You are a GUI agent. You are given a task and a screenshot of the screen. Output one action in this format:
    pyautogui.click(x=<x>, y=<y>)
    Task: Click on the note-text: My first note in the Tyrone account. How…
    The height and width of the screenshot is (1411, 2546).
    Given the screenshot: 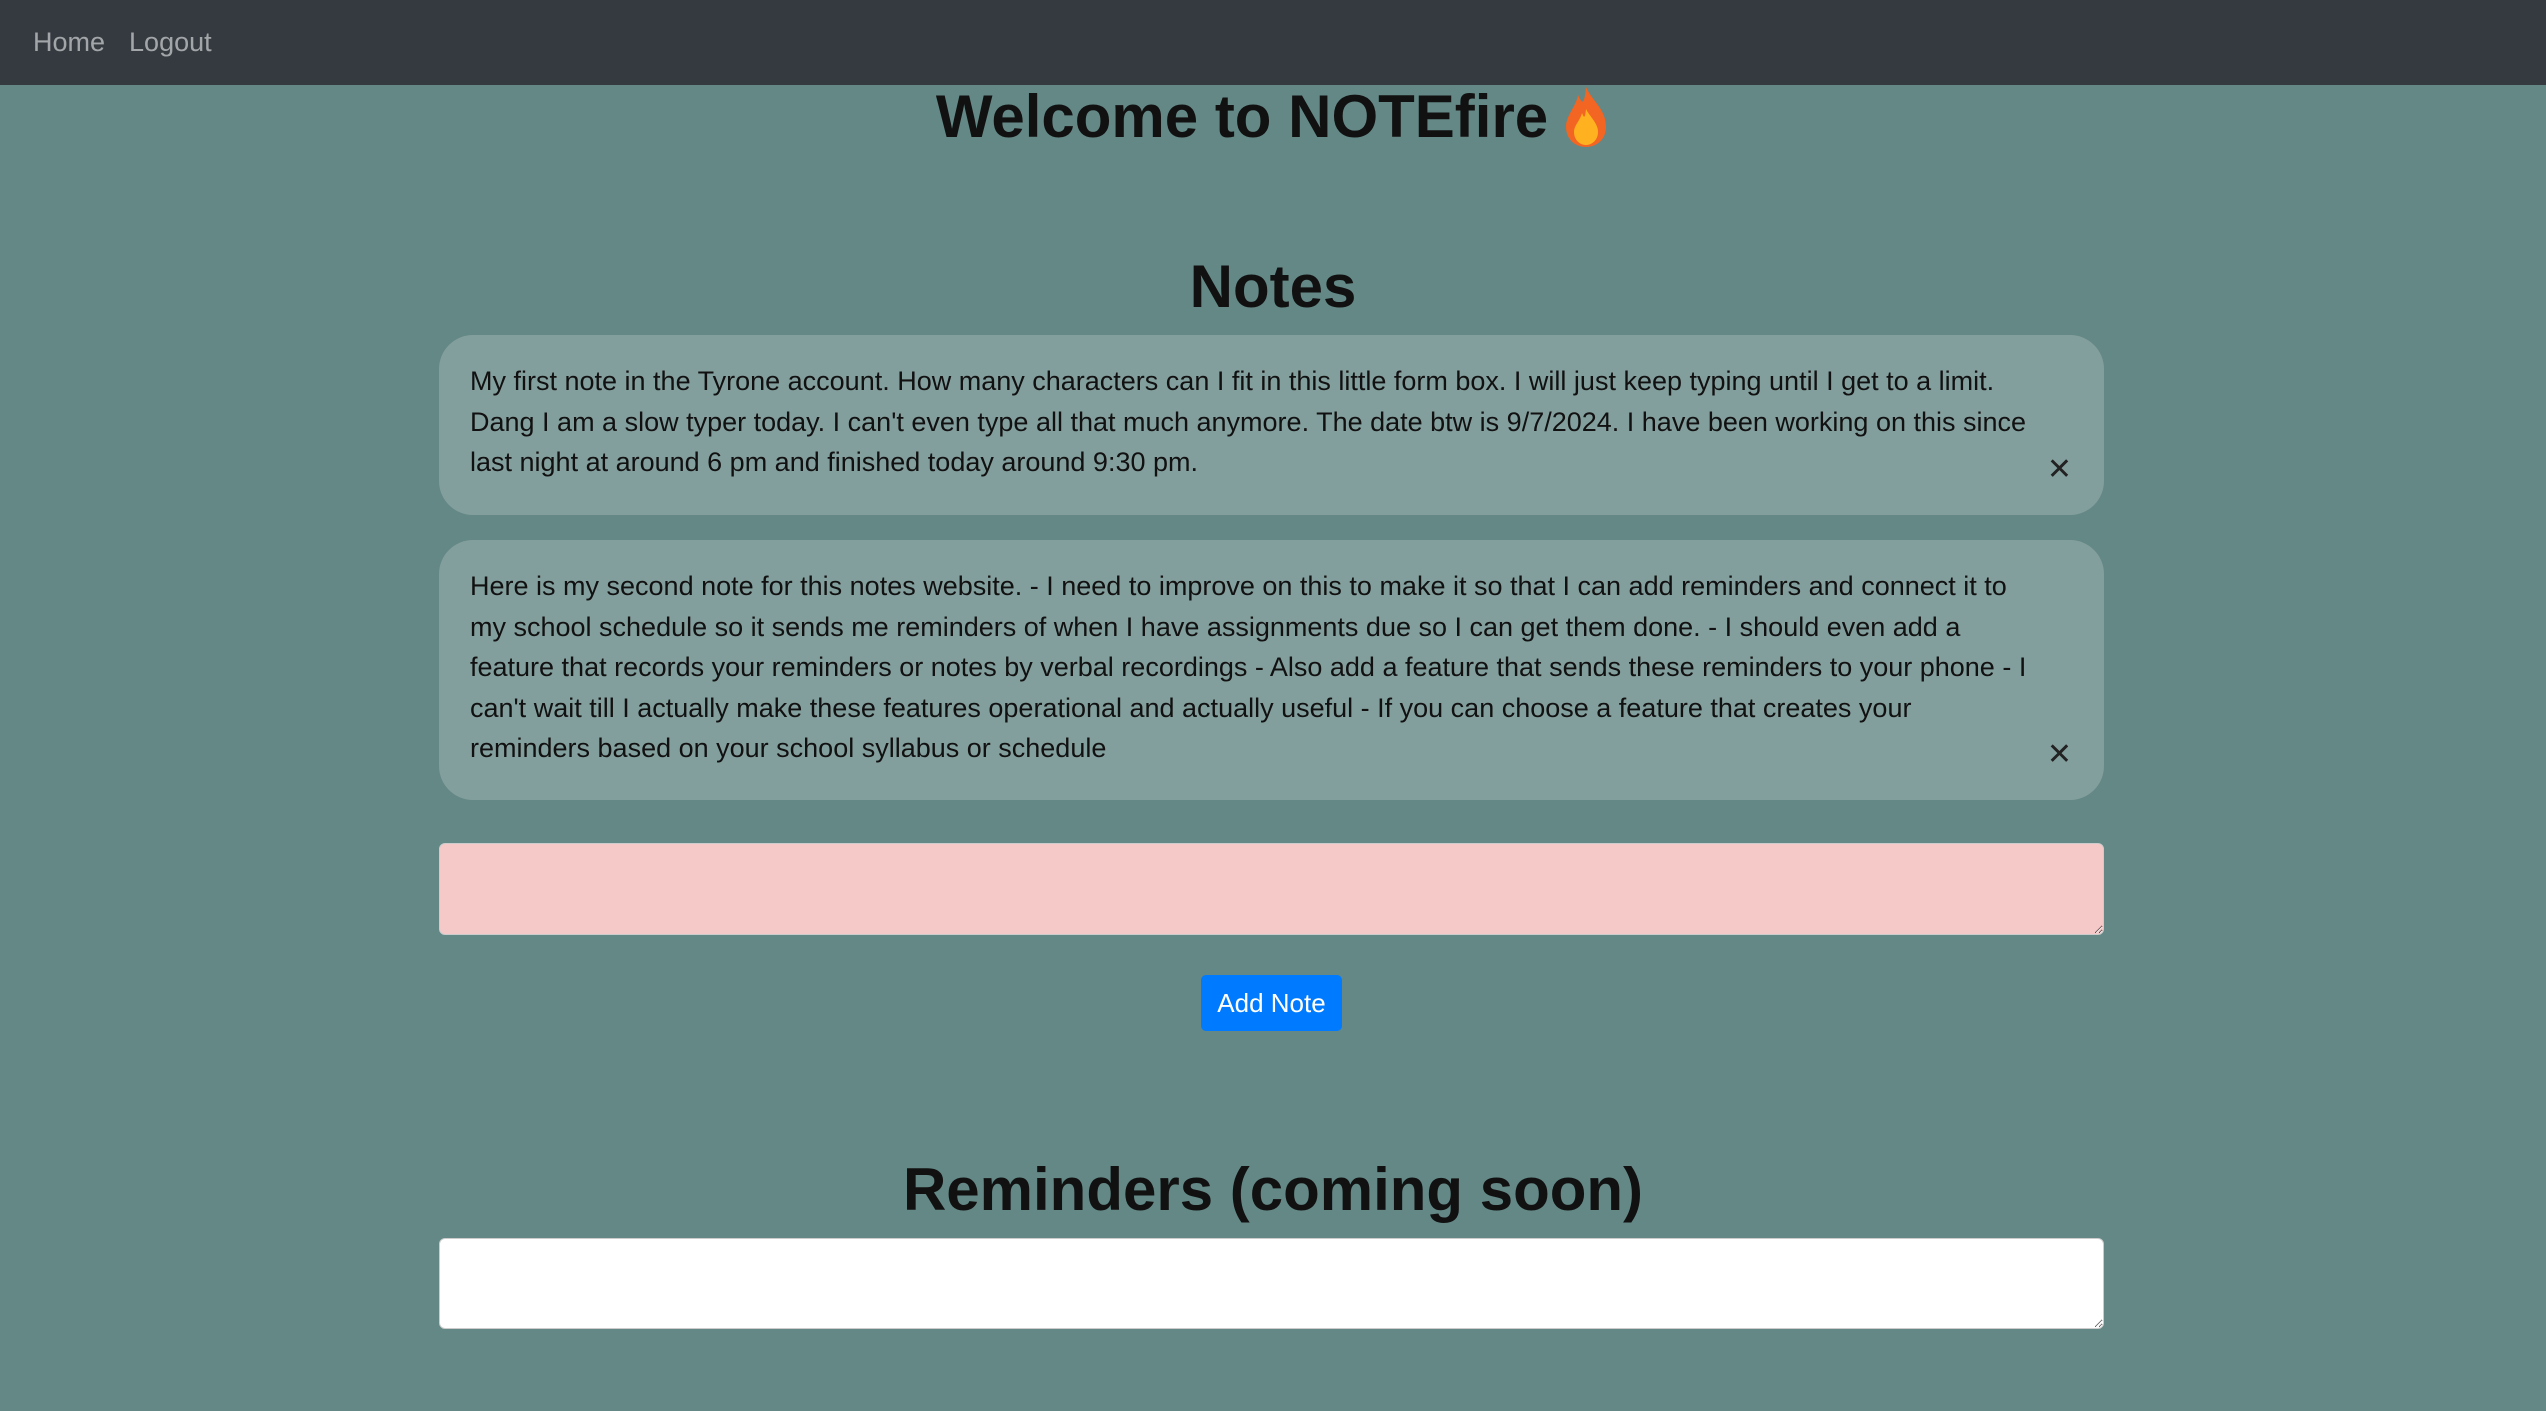 What is the action you would take?
    pyautogui.click(x=1248, y=421)
    